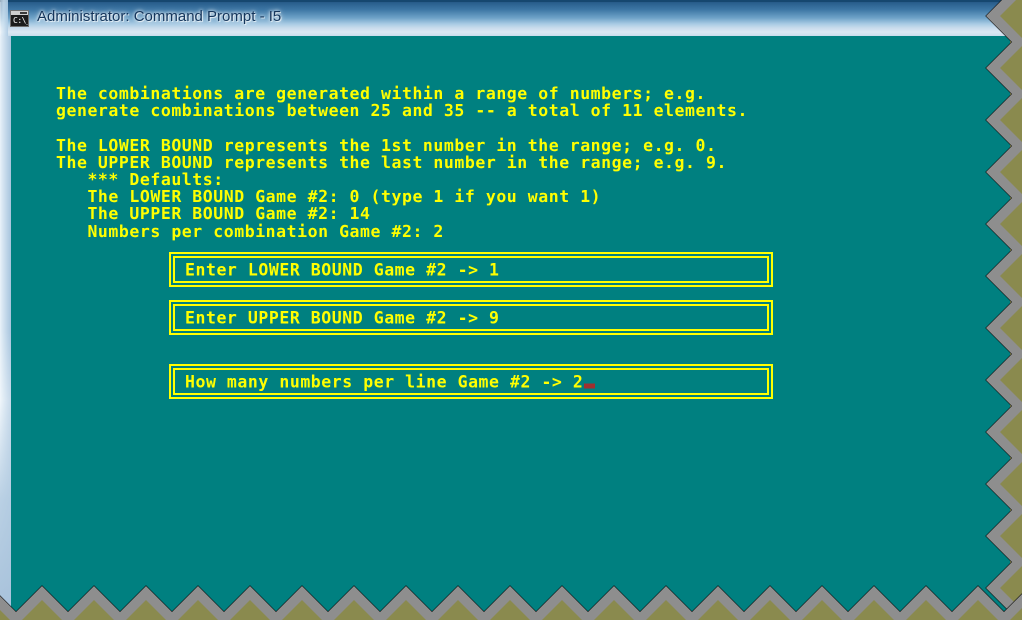 The image size is (1022, 620). I want to click on prompt-box-numbers-per-line: How many numbers per line Game #2 -> 2, so click(471, 381).